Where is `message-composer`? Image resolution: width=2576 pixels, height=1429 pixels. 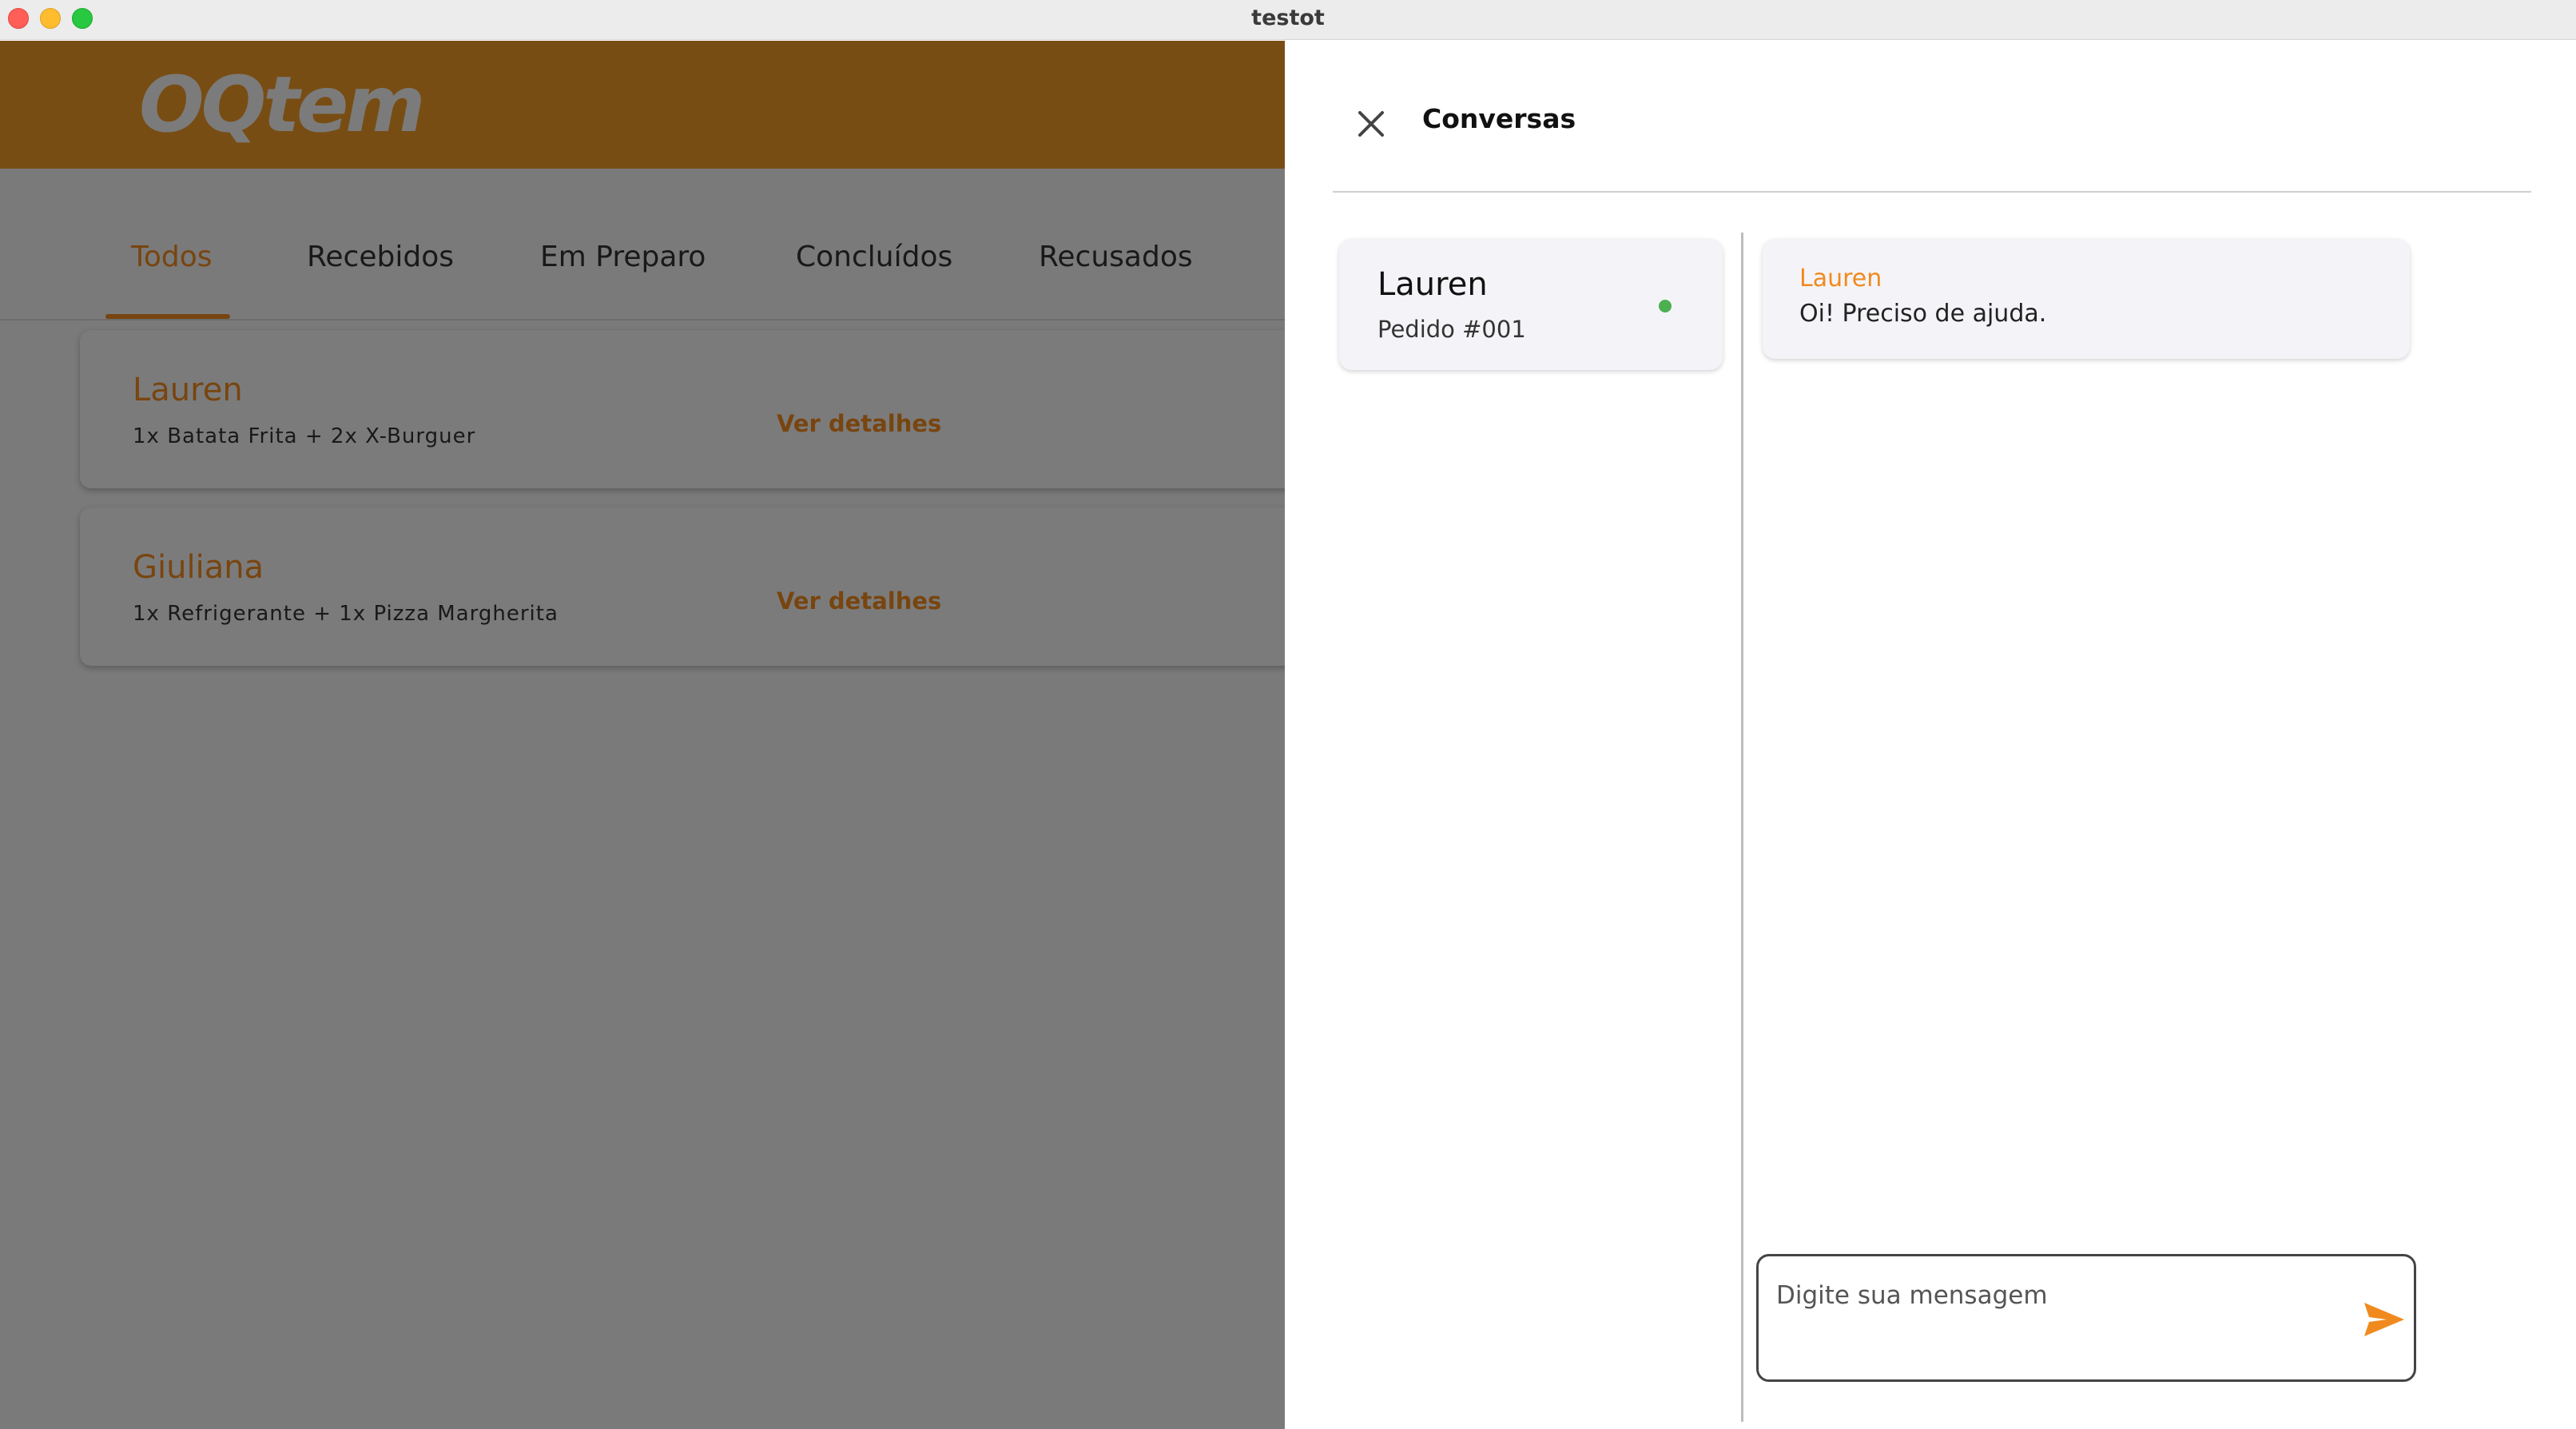 message-composer is located at coordinates (2086, 1318).